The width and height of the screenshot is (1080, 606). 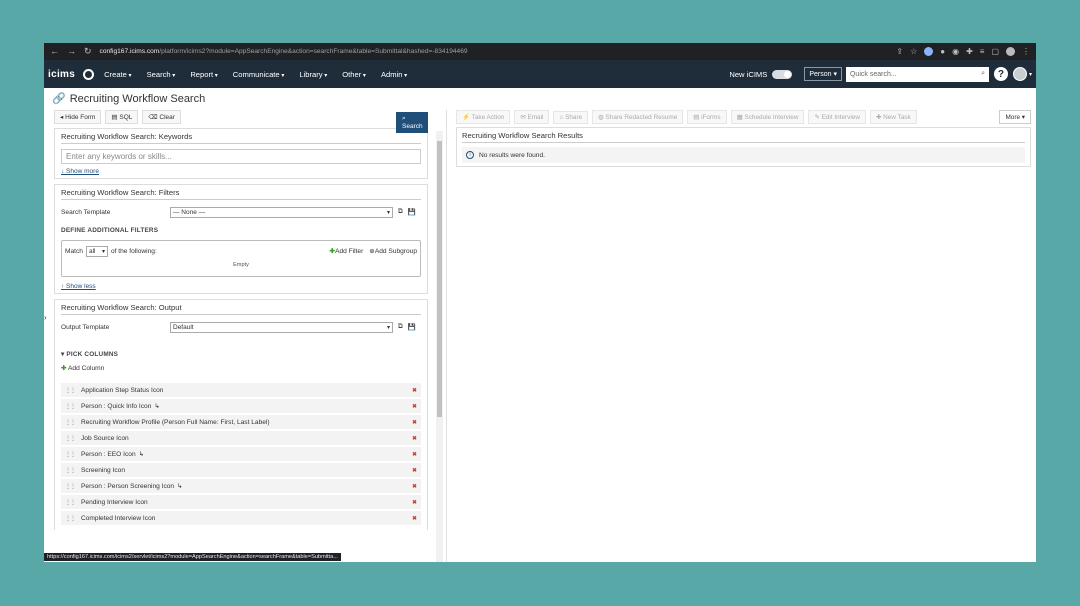 What do you see at coordinates (767, 117) in the screenshot?
I see `schedule-interview-button: ▦ Schedule Interview` at bounding box center [767, 117].